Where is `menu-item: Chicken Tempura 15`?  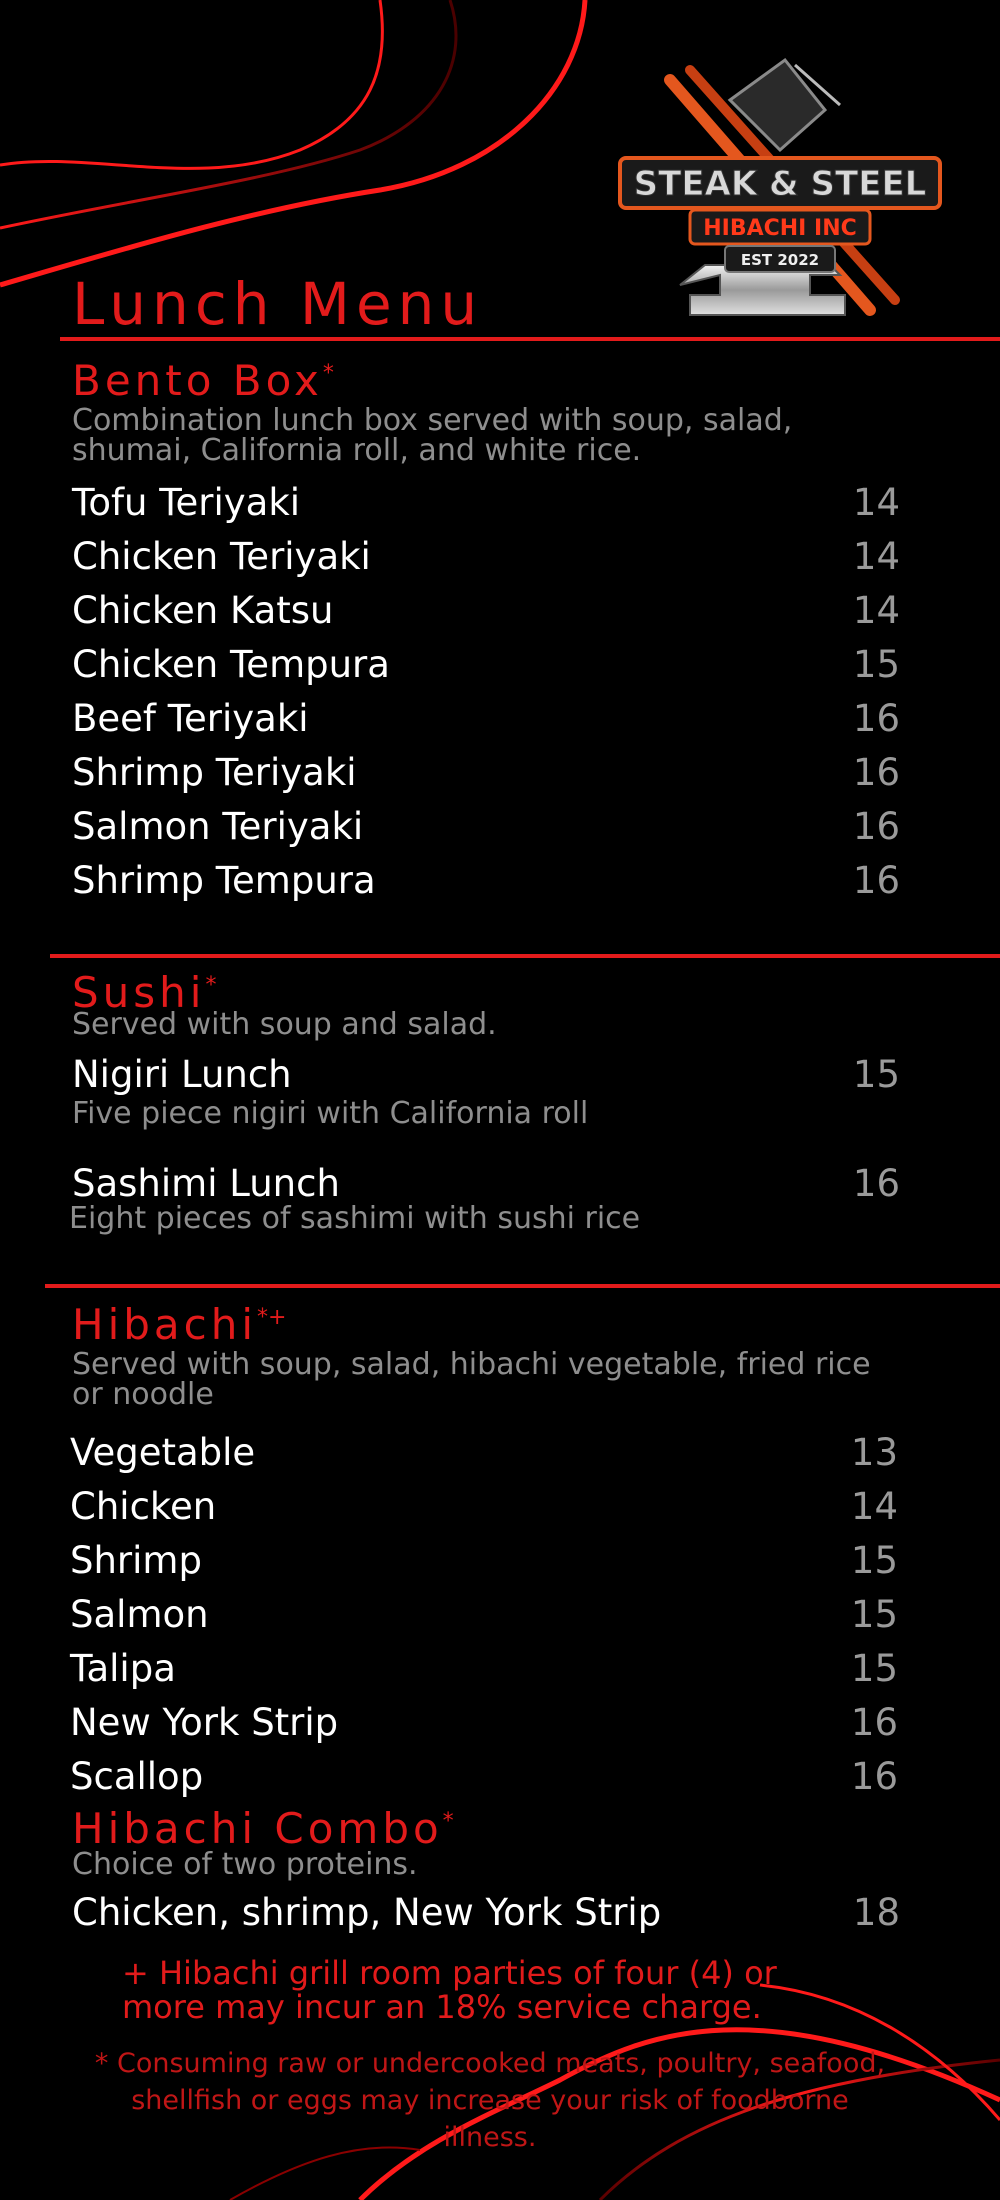
menu-item: Chicken Tempura 15 is located at coordinates (507, 665).